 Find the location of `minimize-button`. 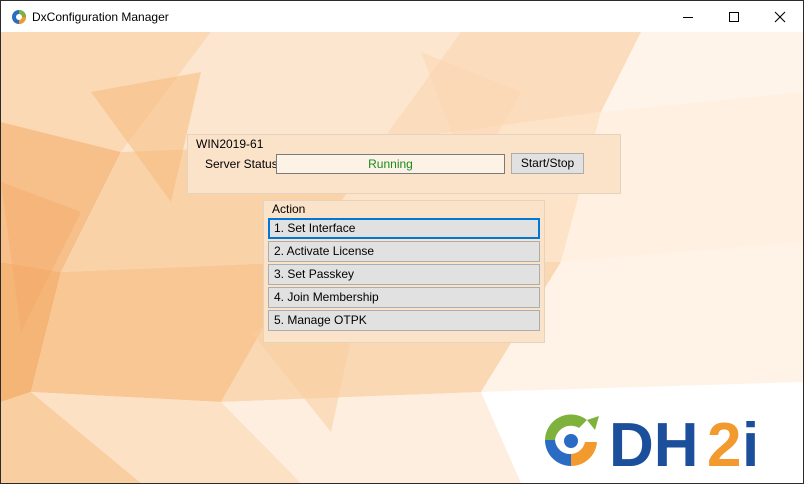

minimize-button is located at coordinates (688, 16).